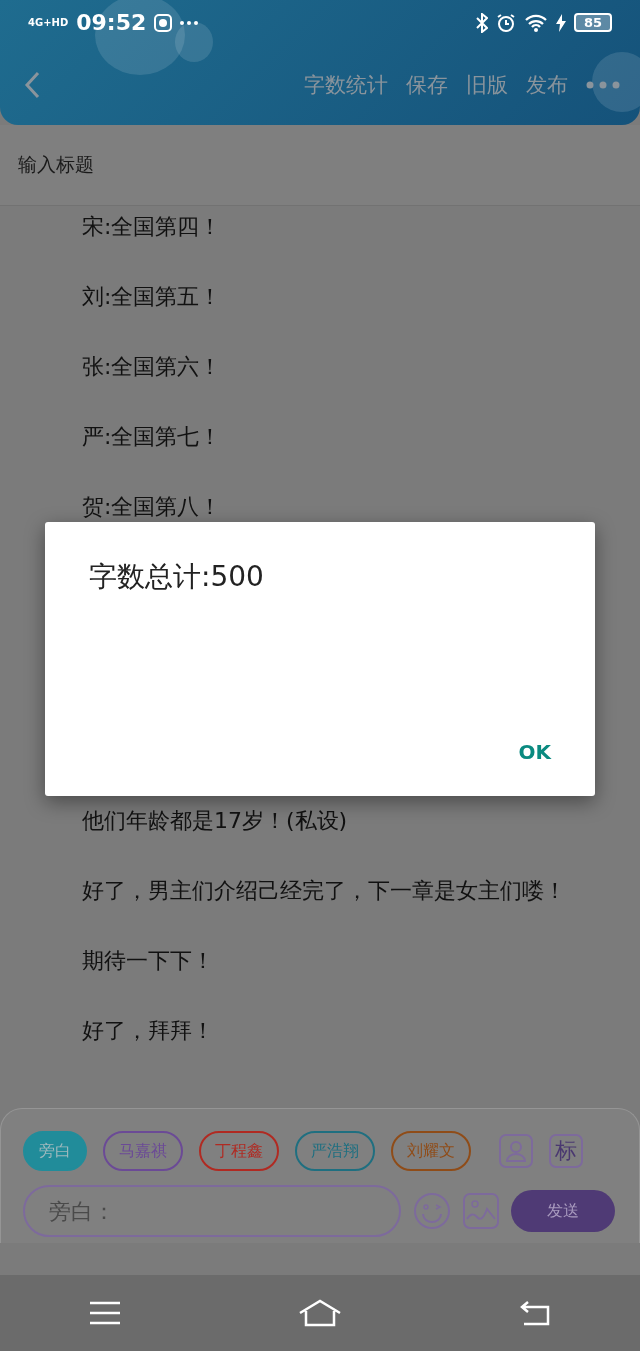 This screenshot has width=640, height=1351. Describe the element at coordinates (56, 165) in the screenshot. I see `title-placeholder: 输入标题` at that location.